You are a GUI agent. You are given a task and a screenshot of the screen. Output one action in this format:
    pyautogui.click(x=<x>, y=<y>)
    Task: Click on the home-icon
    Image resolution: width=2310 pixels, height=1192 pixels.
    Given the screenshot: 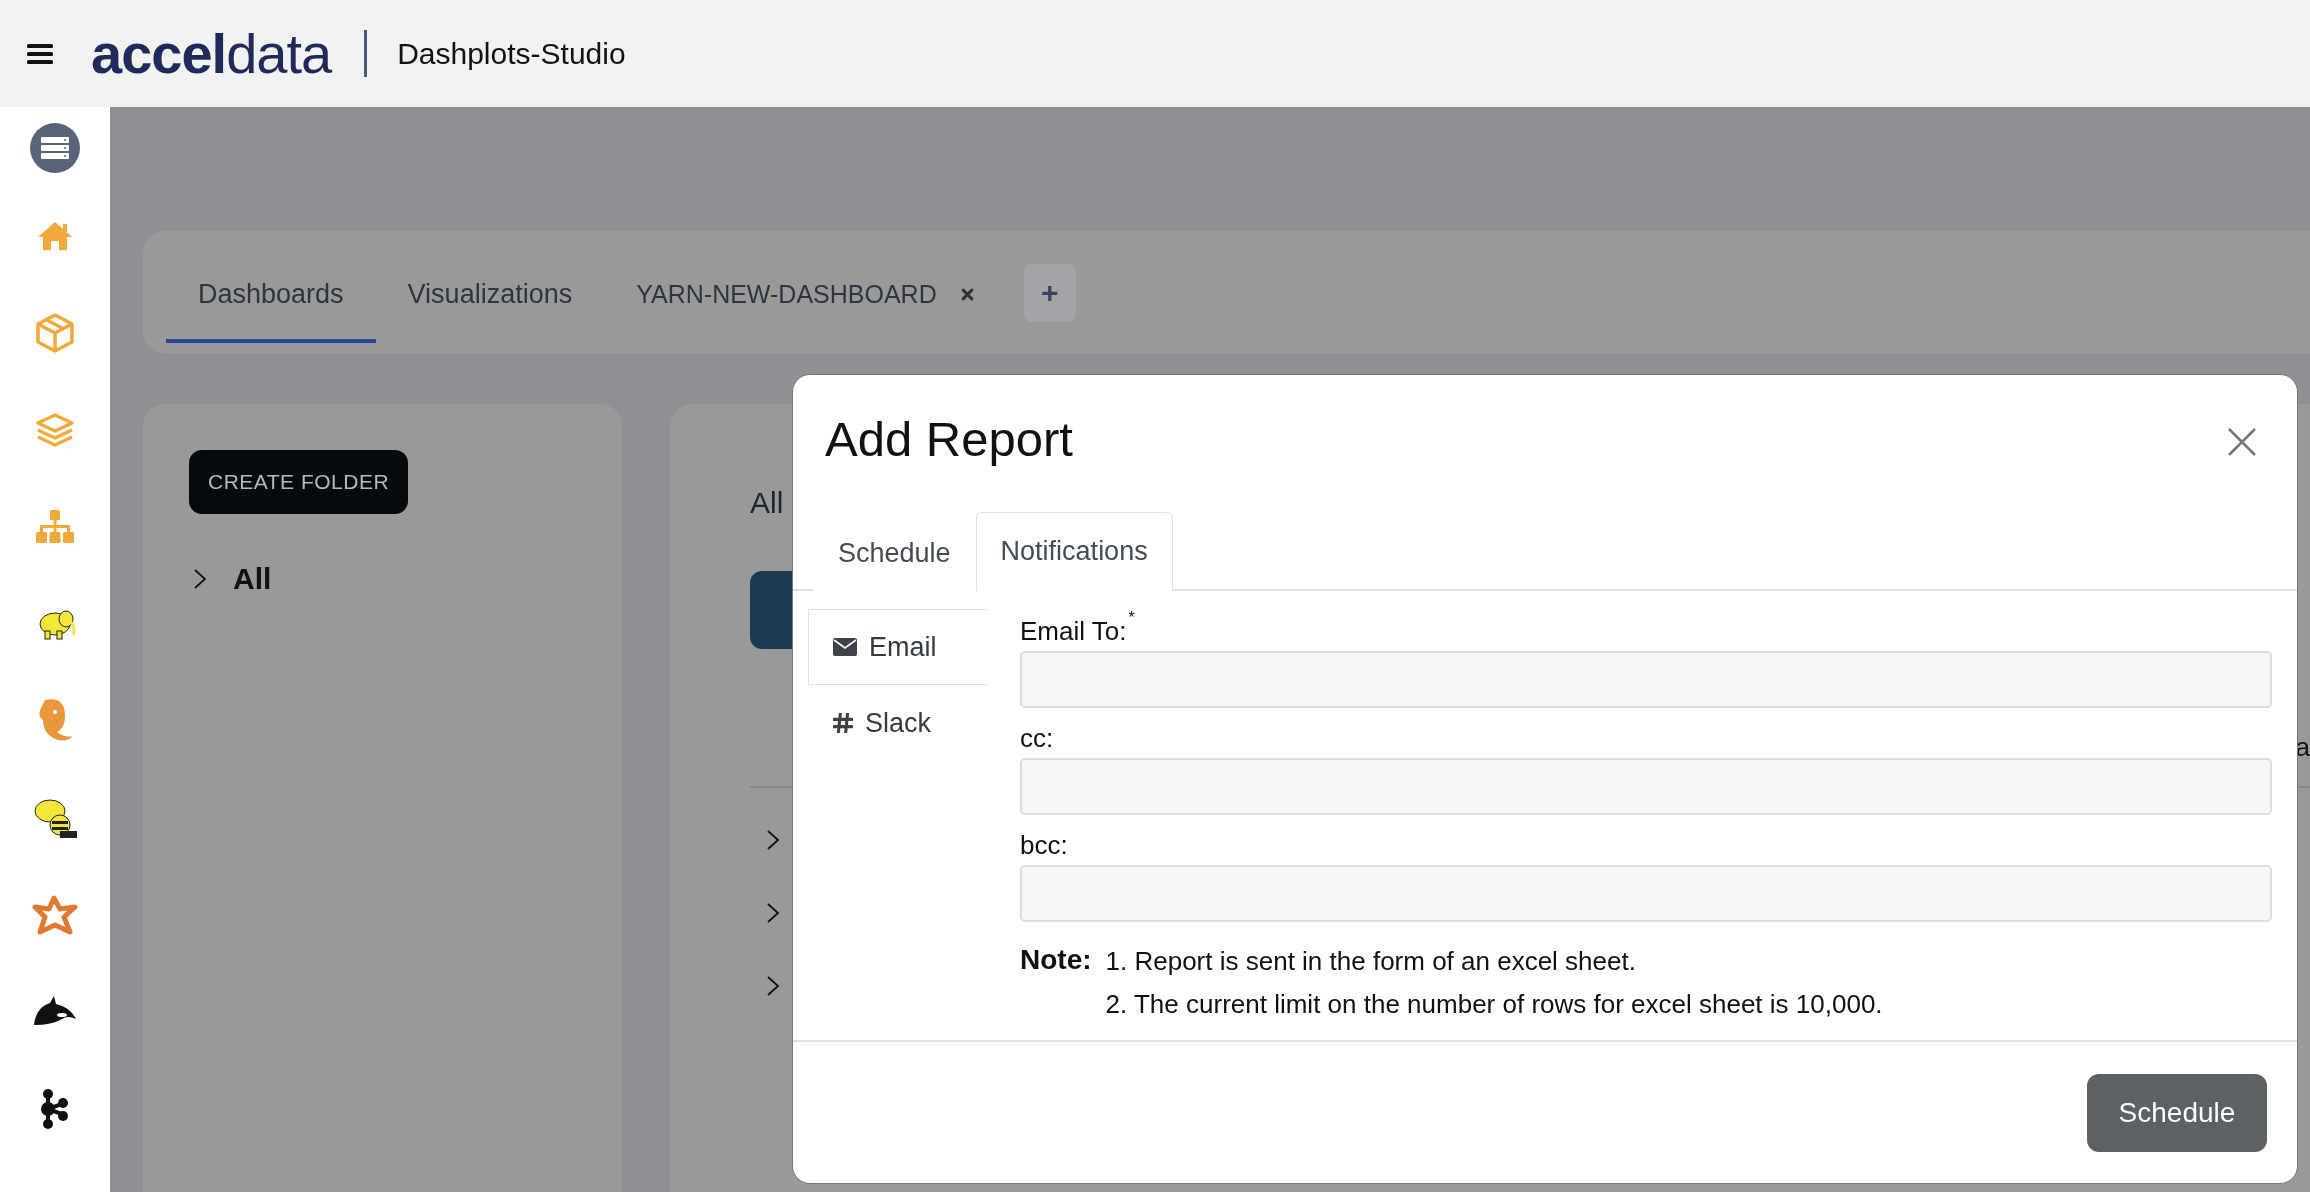 What is the action you would take?
    pyautogui.click(x=55, y=236)
    